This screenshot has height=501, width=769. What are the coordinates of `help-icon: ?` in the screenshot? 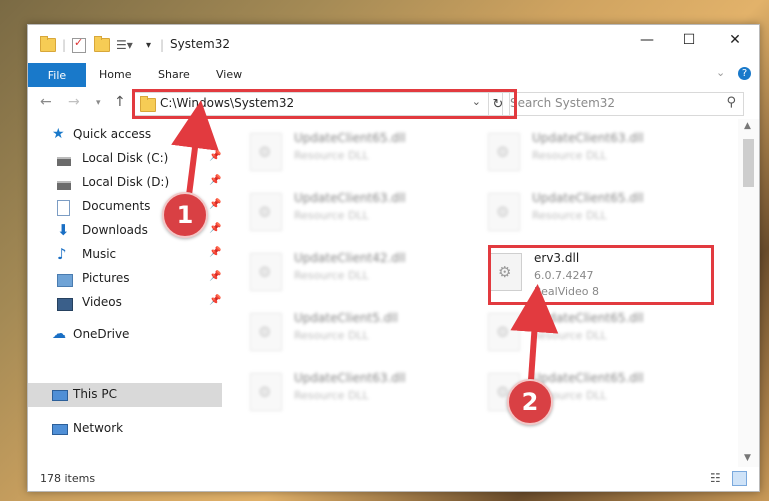 It's located at (744, 73).